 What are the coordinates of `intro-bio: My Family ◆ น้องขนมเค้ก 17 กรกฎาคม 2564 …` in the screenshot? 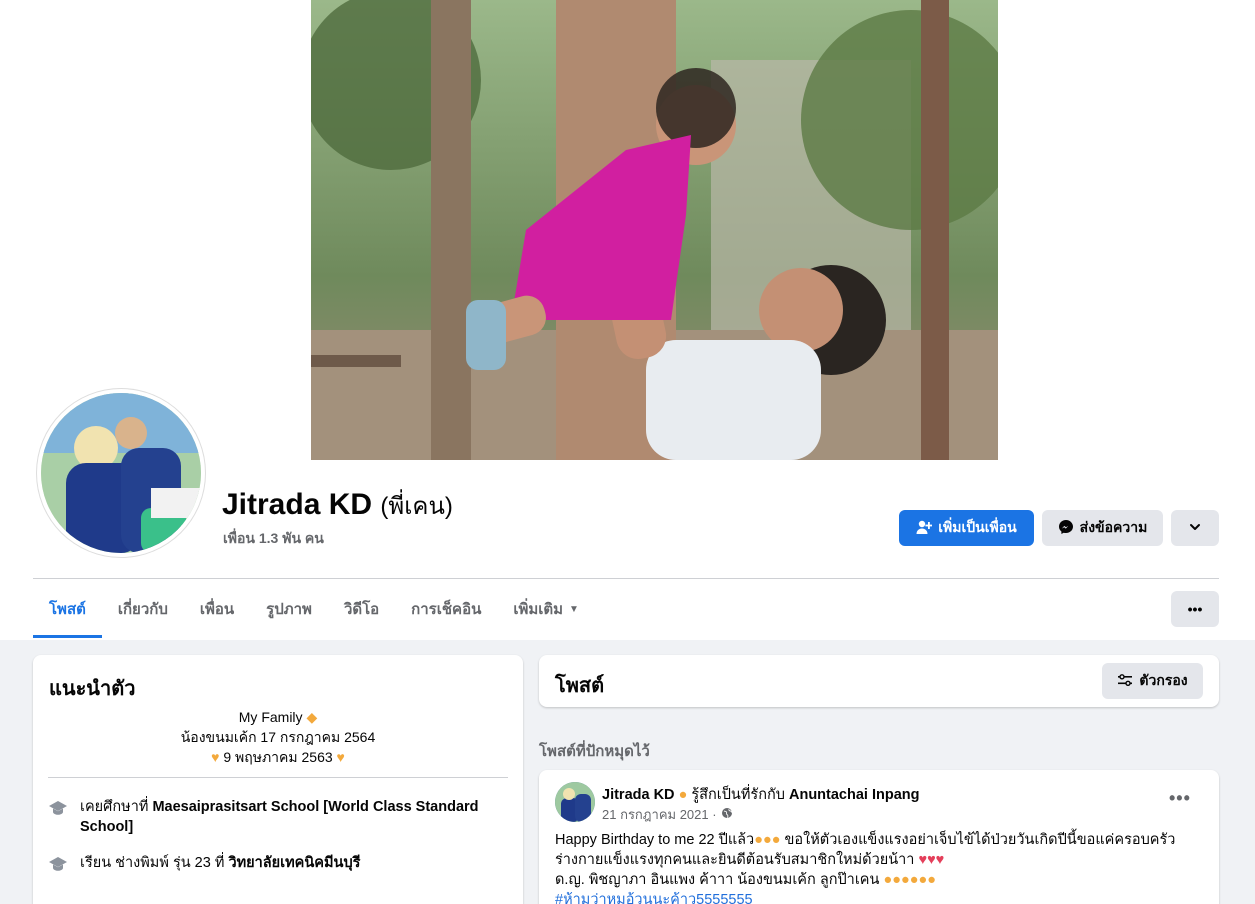 It's located at (278, 737).